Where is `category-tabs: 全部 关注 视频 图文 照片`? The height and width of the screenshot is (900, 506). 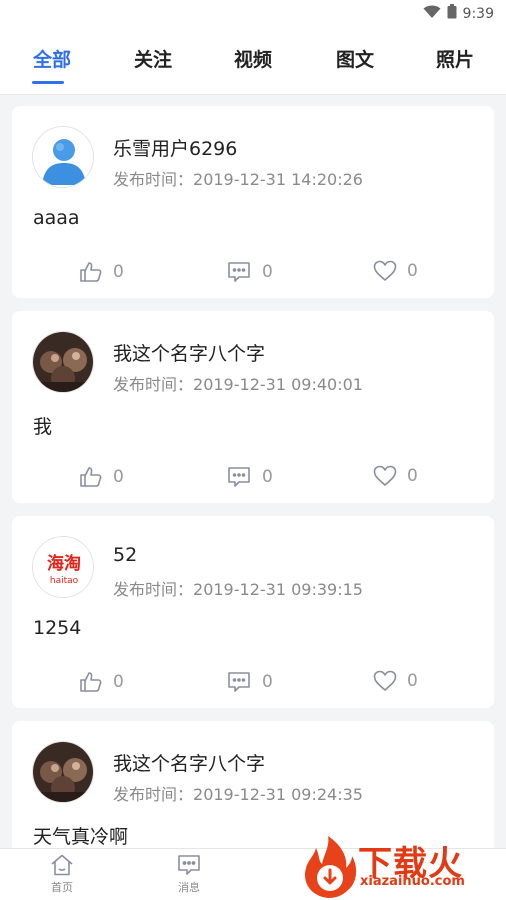 category-tabs: 全部 关注 视频 图文 照片 is located at coordinates (253, 61).